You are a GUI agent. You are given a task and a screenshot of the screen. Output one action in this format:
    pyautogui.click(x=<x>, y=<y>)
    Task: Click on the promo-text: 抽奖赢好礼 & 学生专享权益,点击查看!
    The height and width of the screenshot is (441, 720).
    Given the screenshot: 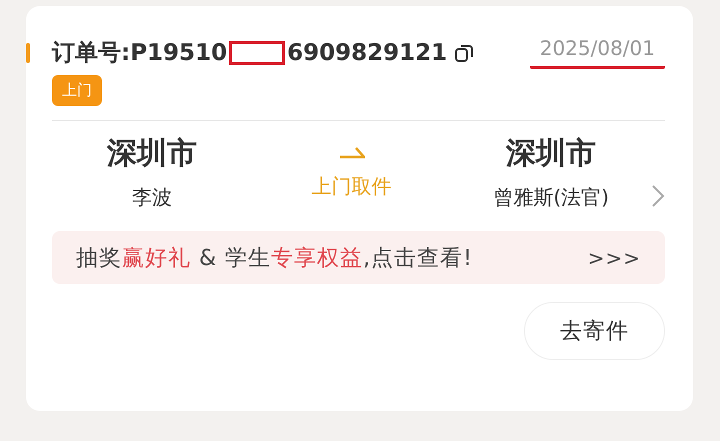 What is the action you would take?
    pyautogui.click(x=274, y=258)
    